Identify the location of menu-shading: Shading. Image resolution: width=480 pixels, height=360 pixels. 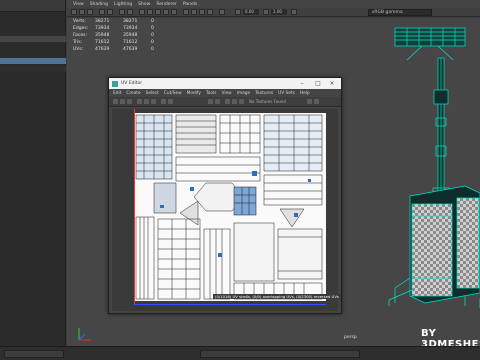
(99, 4).